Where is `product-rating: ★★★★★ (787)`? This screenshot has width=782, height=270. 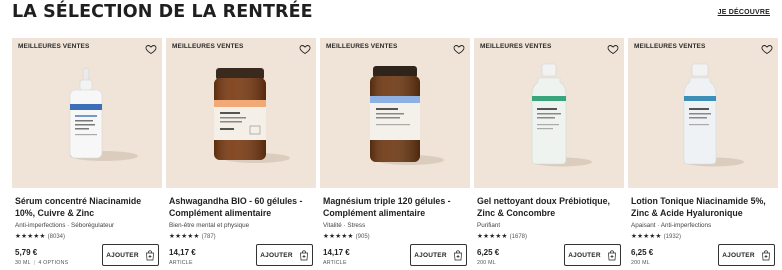 product-rating: ★★★★★ (787) is located at coordinates (192, 236).